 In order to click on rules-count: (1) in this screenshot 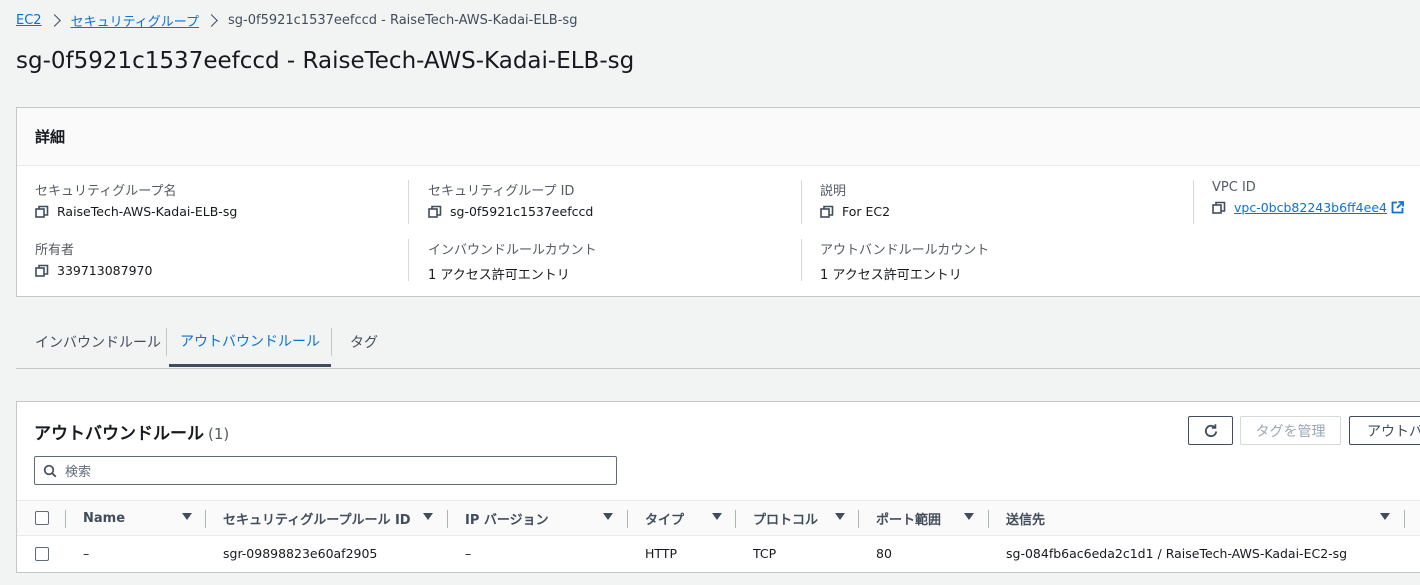, I will do `click(219, 434)`.